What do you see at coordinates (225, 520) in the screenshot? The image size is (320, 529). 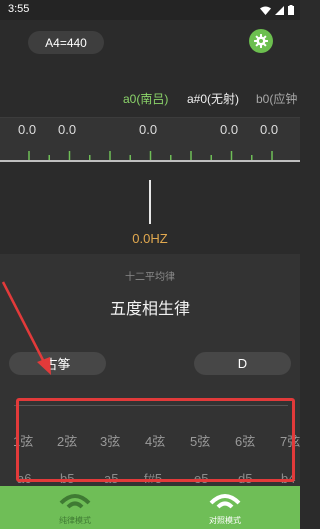 I see `nav-label: 对照模式` at bounding box center [225, 520].